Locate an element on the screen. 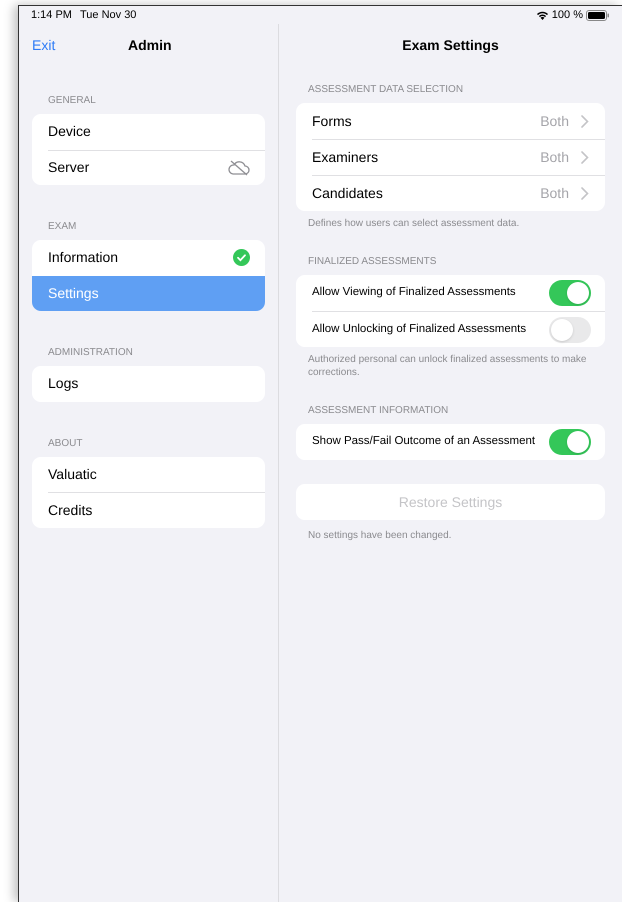  row-label: Examiners is located at coordinates (345, 157).